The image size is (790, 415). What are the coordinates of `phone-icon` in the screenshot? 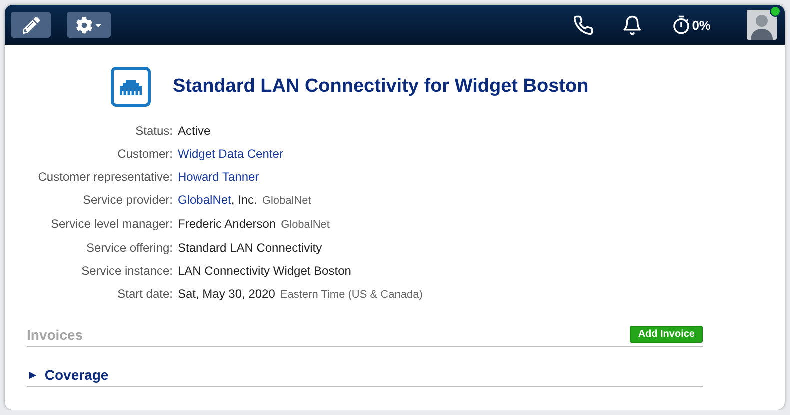 It's located at (583, 25).